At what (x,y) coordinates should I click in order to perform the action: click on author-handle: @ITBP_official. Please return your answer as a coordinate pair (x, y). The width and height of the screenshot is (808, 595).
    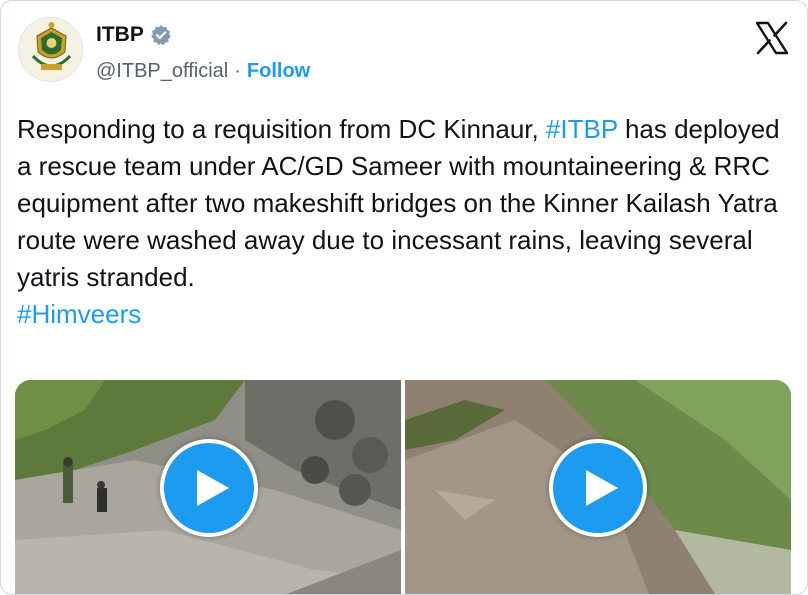
    Looking at the image, I should click on (162, 71).